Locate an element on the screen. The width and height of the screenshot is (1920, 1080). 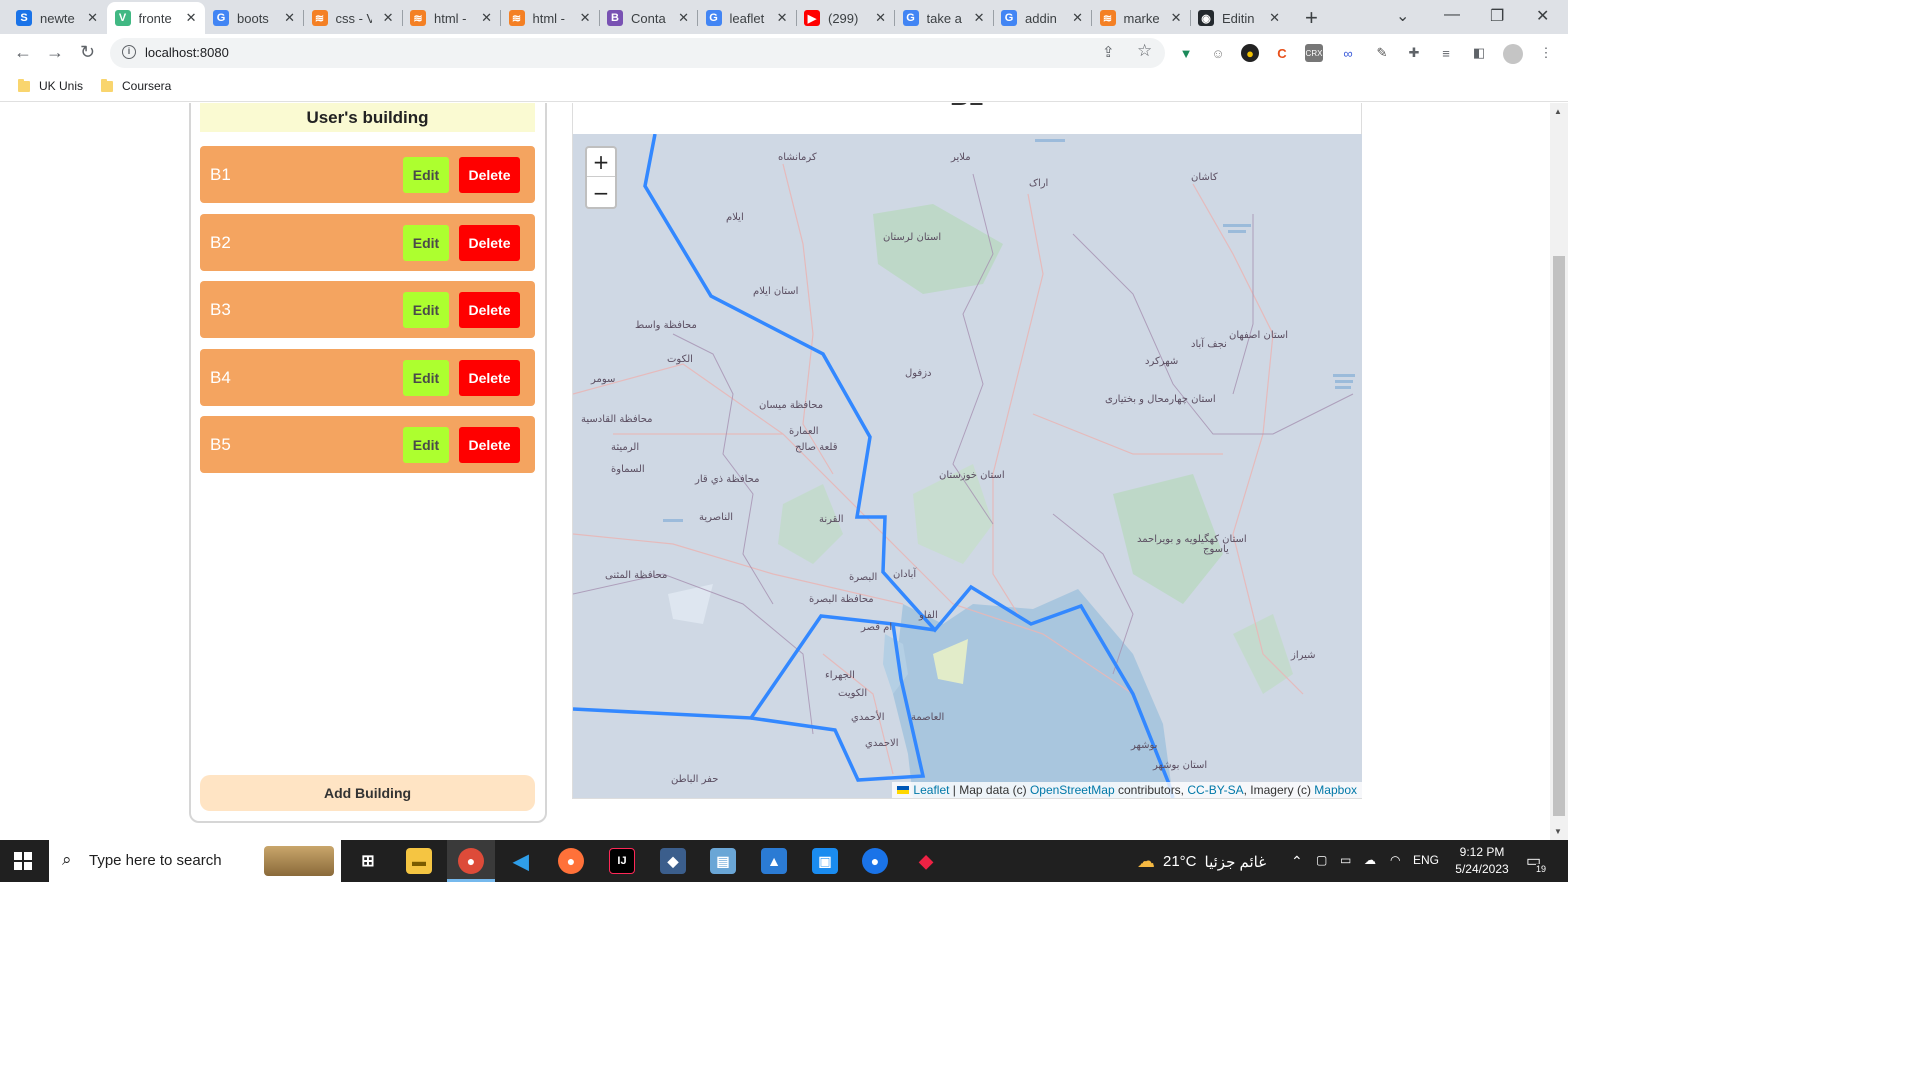
vue-devtools-icon: ▼ is located at coordinates (1186, 53).